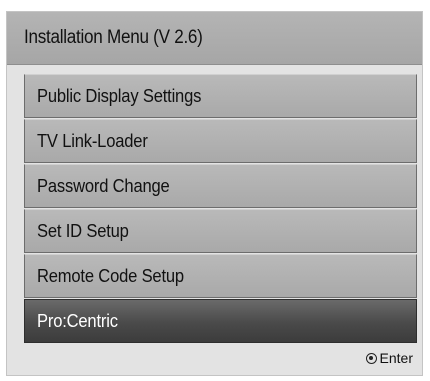  I want to click on menu-item-password-change: Password Change, so click(220, 186).